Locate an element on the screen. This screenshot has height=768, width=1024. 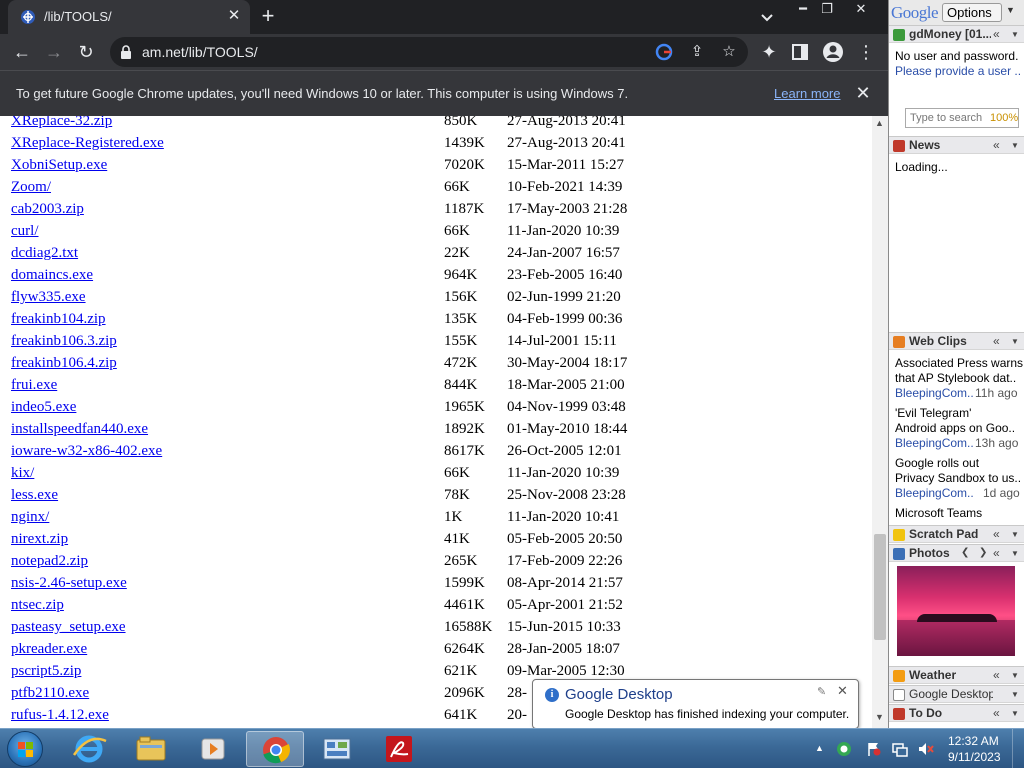
gadget-todo-title: To Do « ▼ is located at coordinates (956, 713).